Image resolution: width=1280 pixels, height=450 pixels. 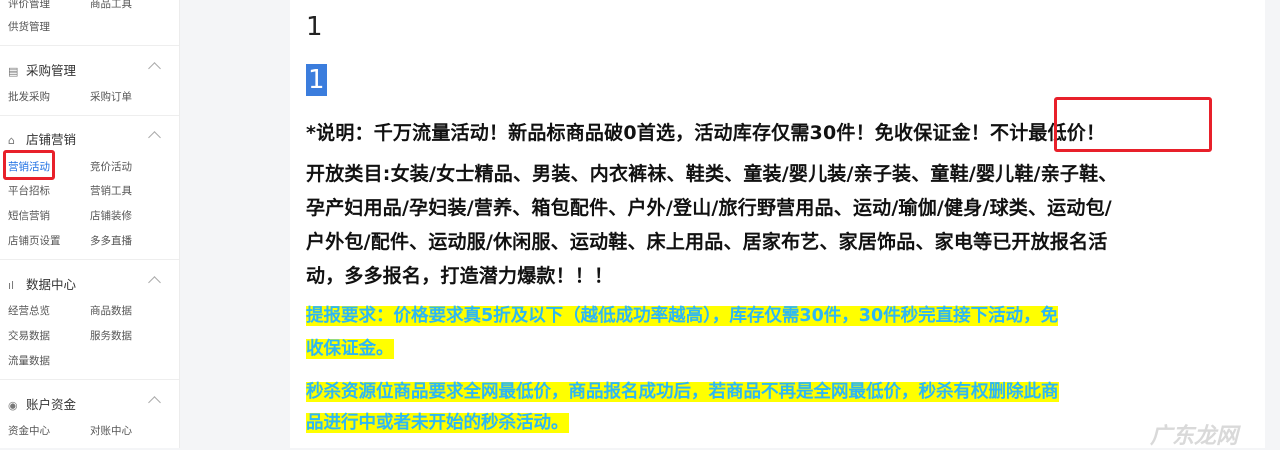 I want to click on text-line-1: 1, so click(x=314, y=27).